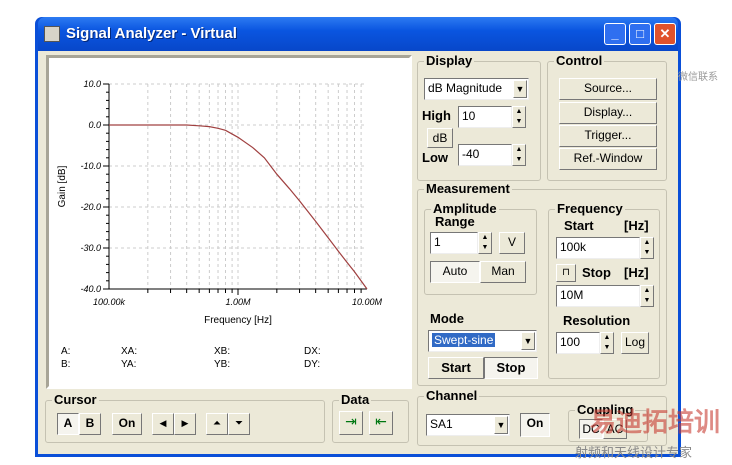 The height and width of the screenshot is (465, 732). I want to click on mode-label: Mode, so click(447, 318).